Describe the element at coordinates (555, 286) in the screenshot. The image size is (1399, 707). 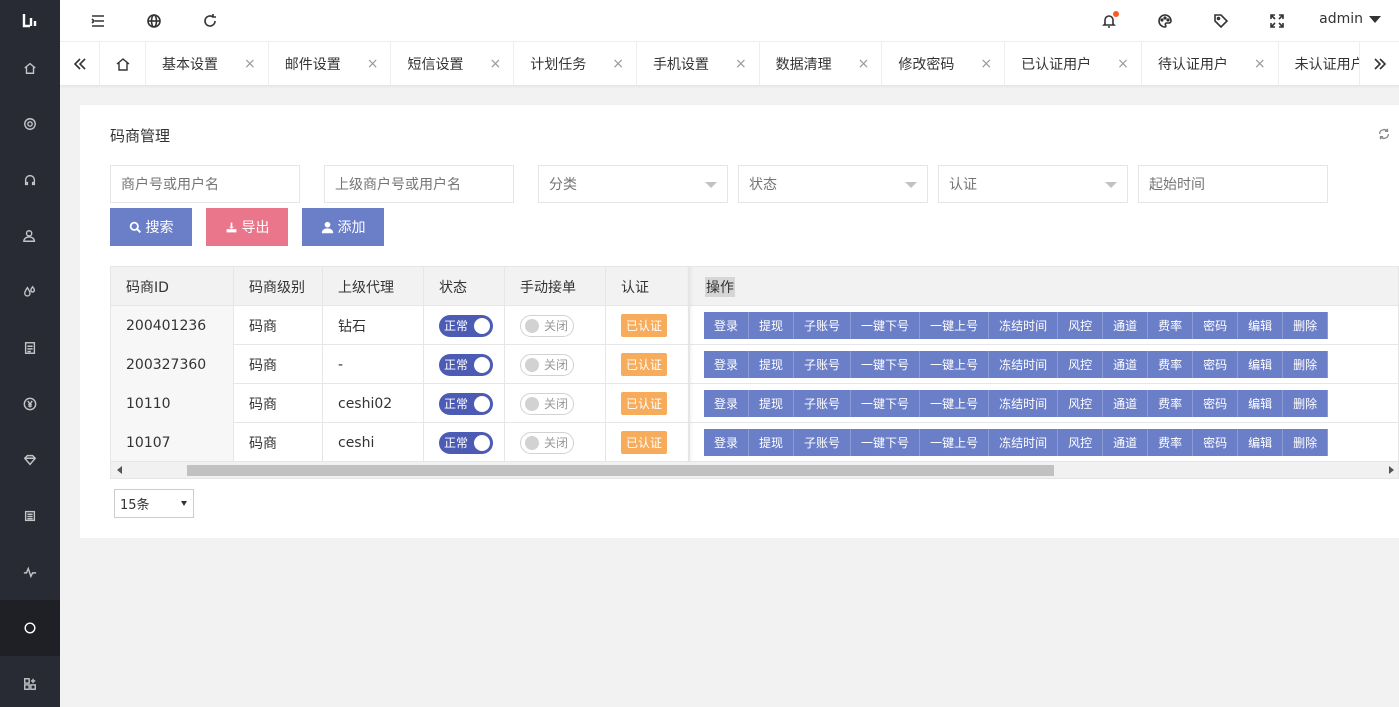
I see `col-header-manual: 手动接单` at that location.